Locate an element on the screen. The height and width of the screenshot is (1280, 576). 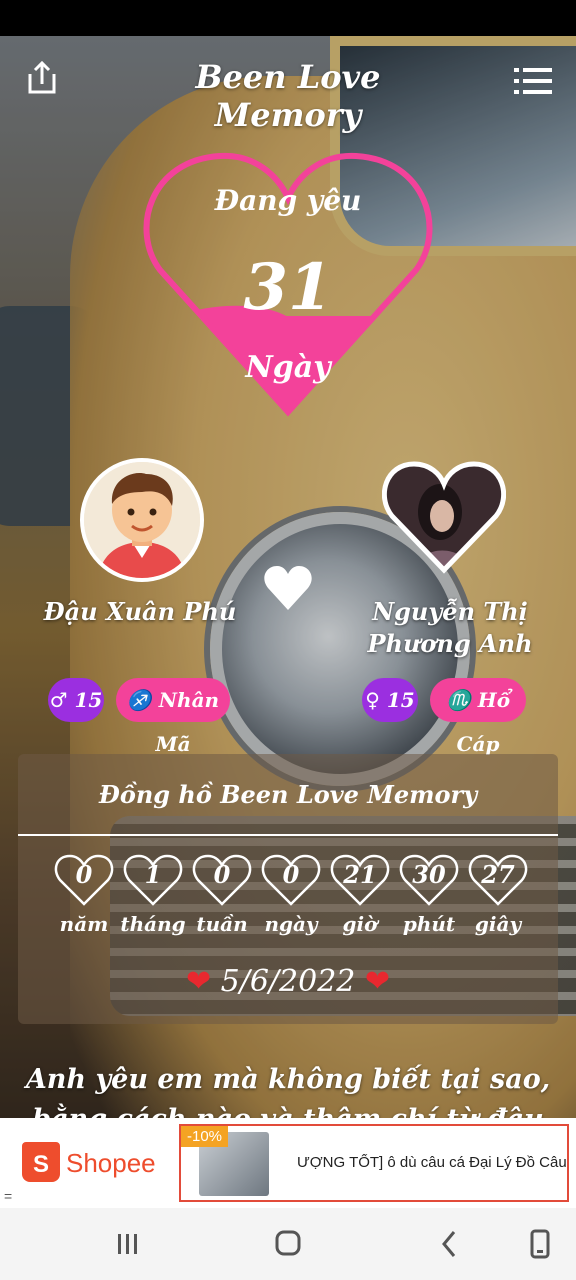
avatar-left is located at coordinates (142, 520).